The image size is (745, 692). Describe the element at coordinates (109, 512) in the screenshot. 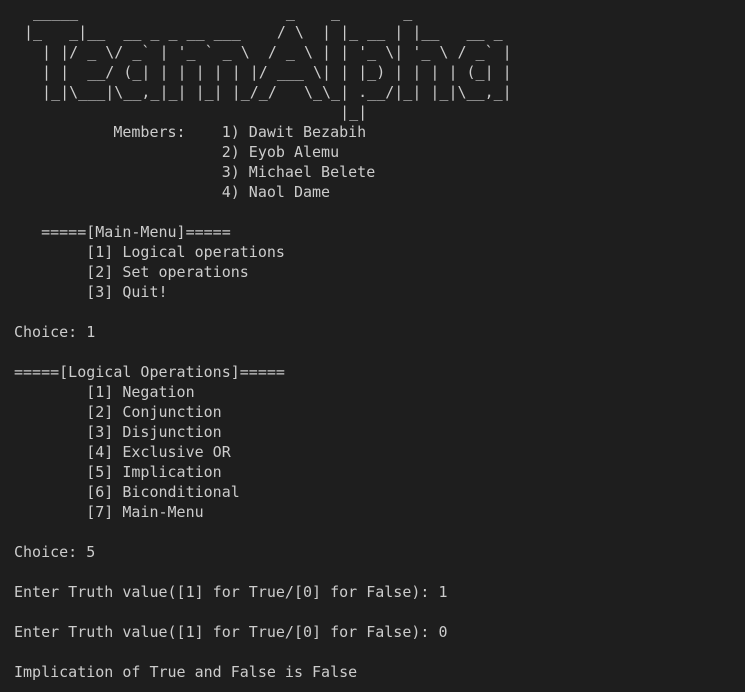

I see `logical-option-7: [7] Main-Menu` at that location.